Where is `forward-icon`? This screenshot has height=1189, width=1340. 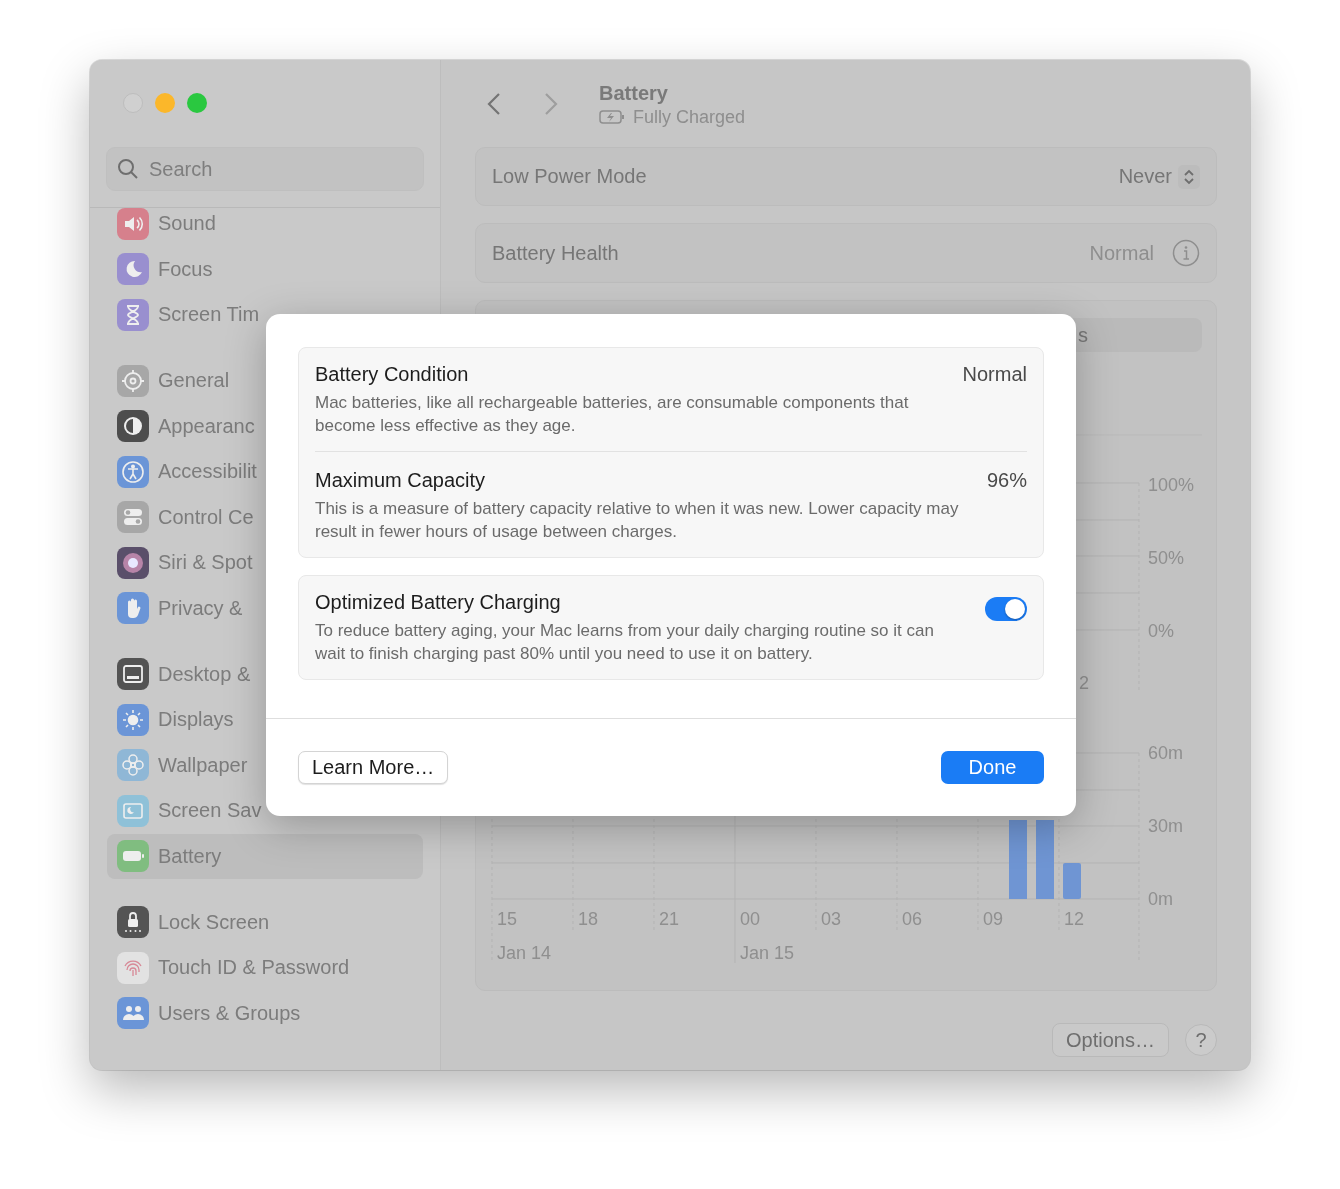 forward-icon is located at coordinates (551, 103).